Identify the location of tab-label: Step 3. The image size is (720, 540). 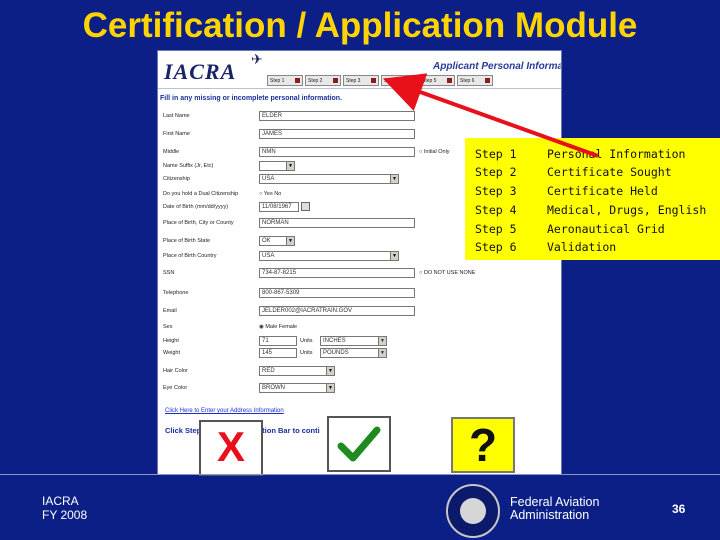
(353, 81).